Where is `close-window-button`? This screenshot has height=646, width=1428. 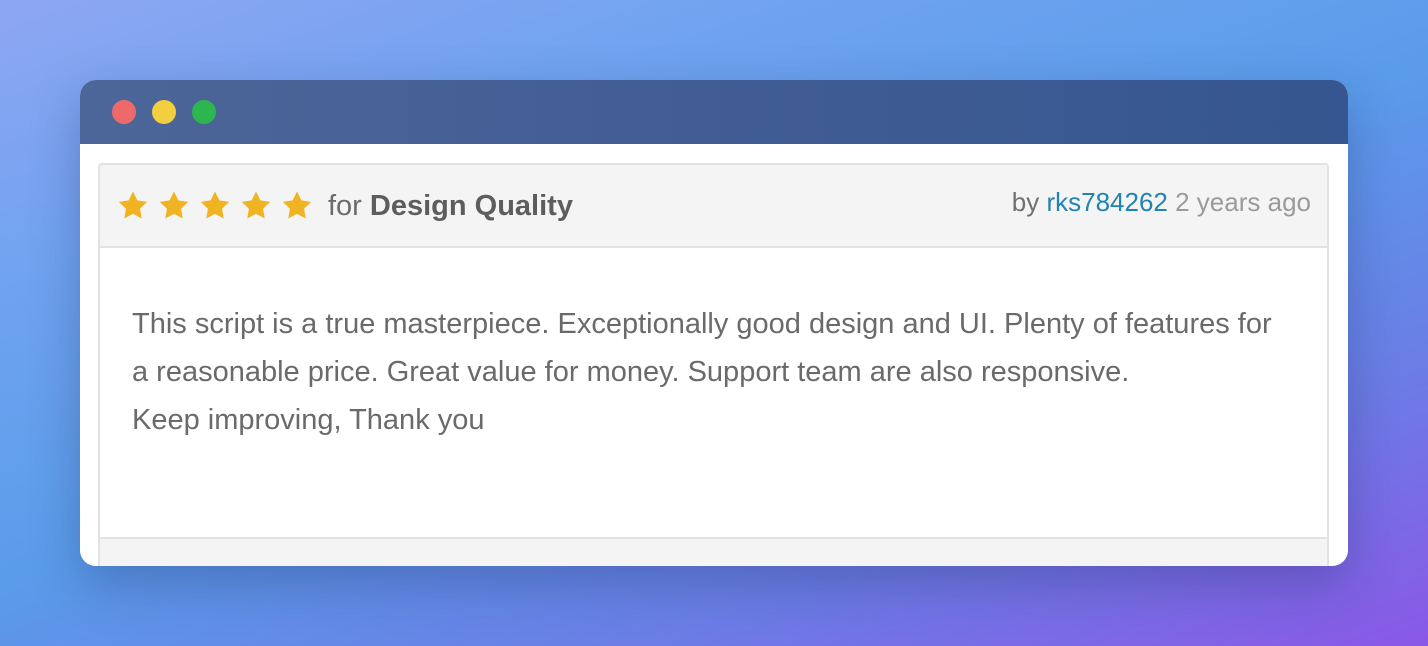 close-window-button is located at coordinates (124, 112).